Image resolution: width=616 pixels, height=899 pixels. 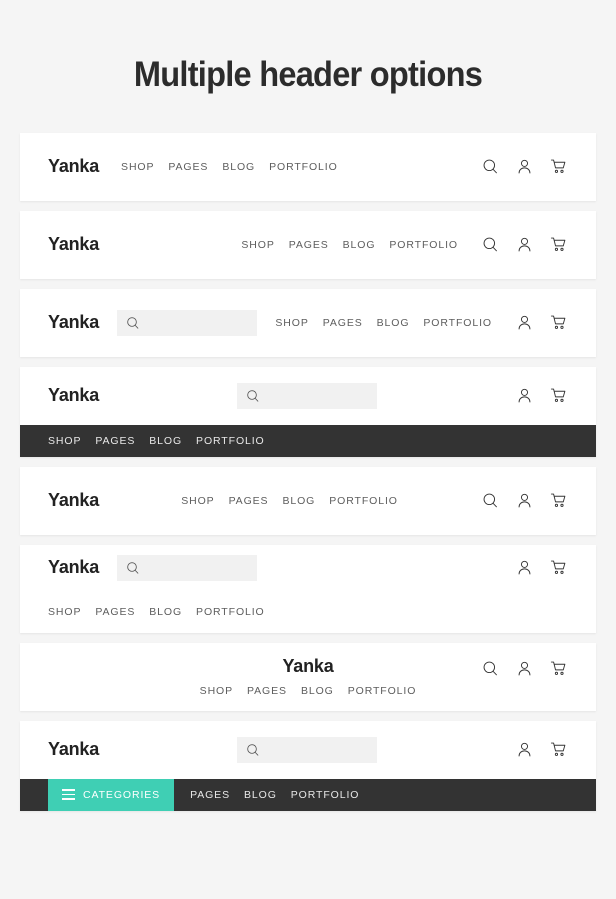 I want to click on header-option-6: Yanka SHOP PAGES BLOG PORTFOLIO, so click(x=308, y=588).